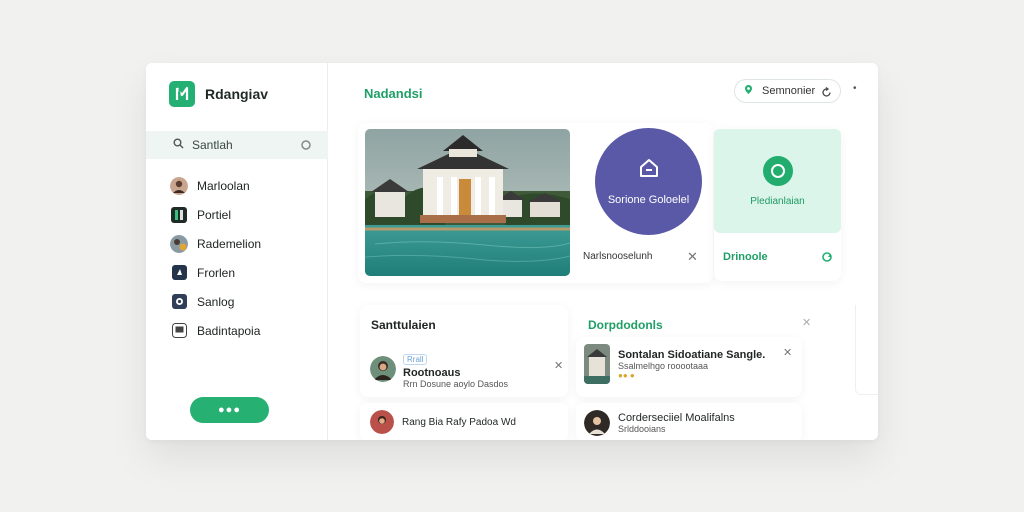 The height and width of the screenshot is (512, 1024). I want to click on search-label: Santlah, so click(212, 145).